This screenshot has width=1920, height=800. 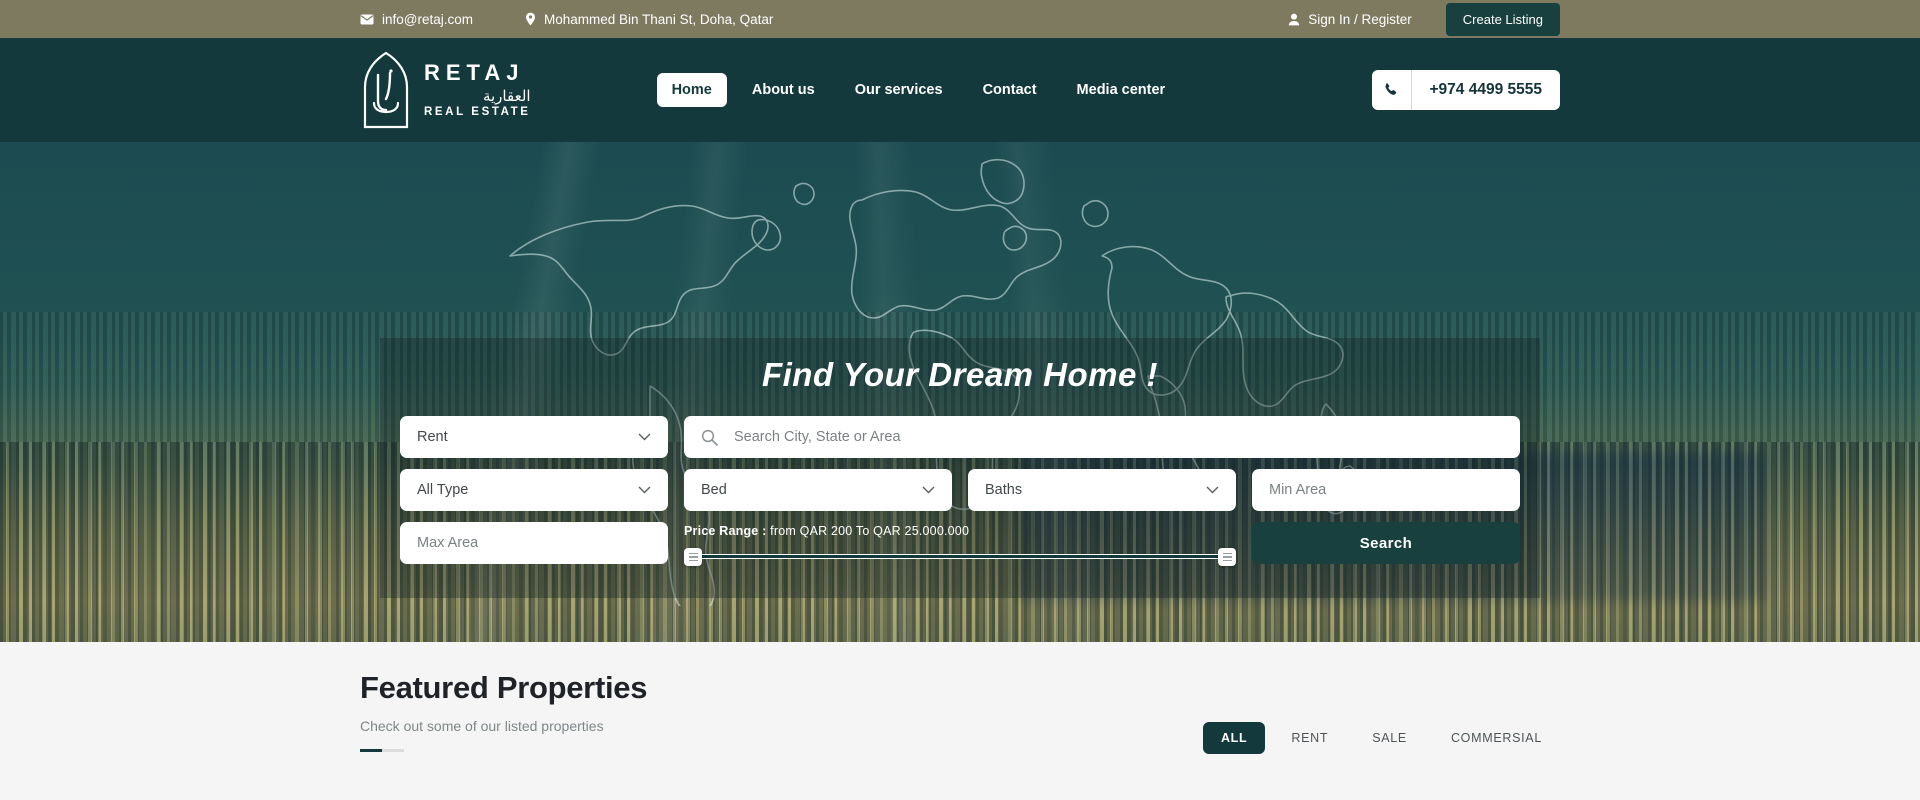 I want to click on logo-subtitle: REAL ESTATE, so click(x=477, y=111).